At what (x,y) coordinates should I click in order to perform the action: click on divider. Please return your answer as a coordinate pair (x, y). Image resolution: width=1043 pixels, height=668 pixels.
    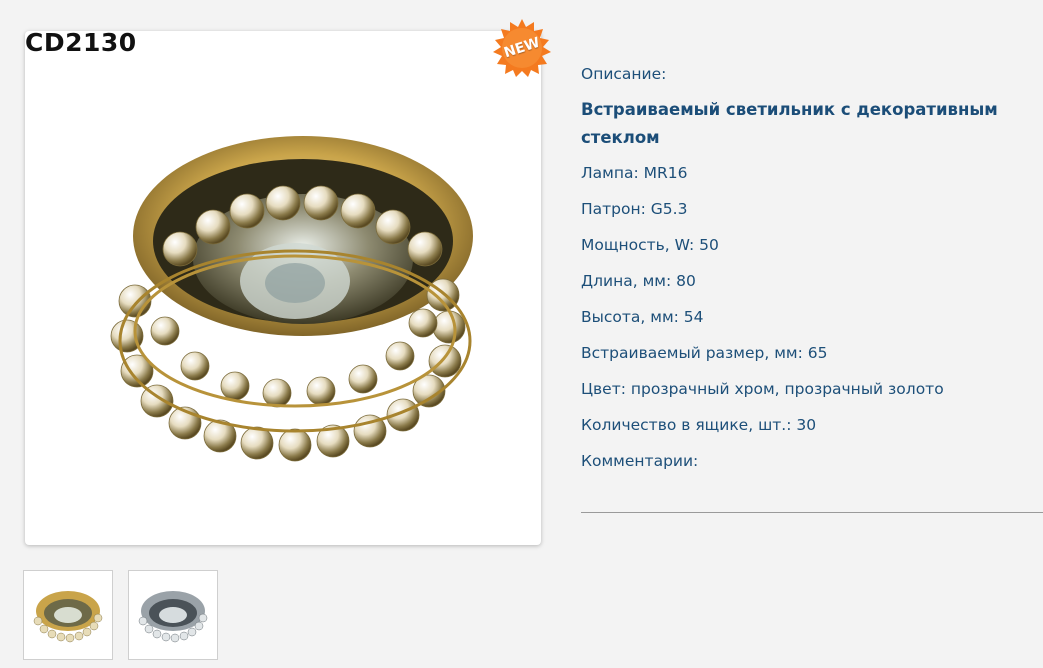
    Looking at the image, I should click on (812, 512).